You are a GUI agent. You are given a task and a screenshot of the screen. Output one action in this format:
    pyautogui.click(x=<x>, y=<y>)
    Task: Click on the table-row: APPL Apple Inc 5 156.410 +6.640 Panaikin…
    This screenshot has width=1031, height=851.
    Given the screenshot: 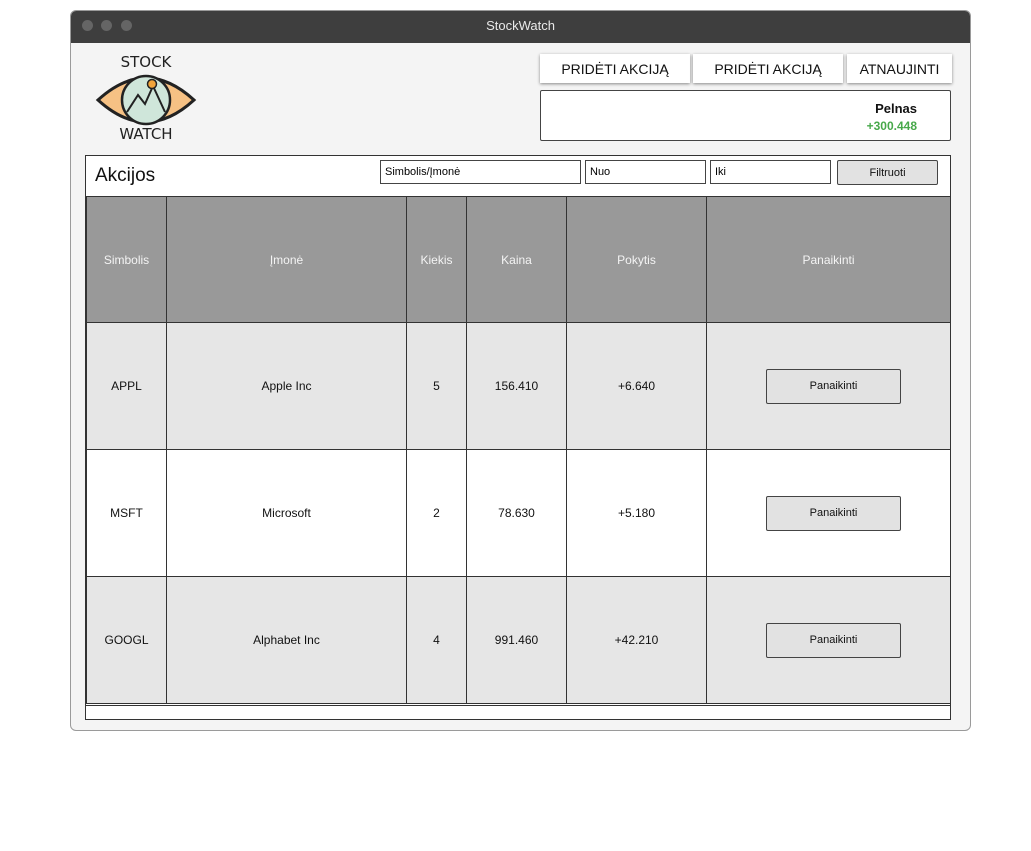 What is the action you would take?
    pyautogui.click(x=518, y=386)
    